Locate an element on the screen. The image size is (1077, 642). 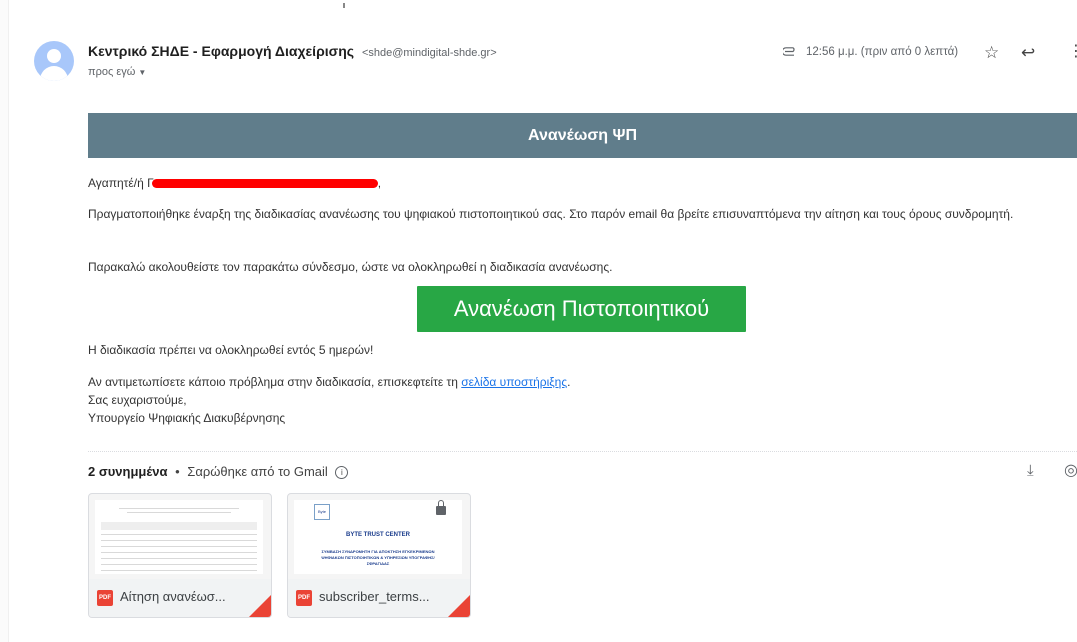
byte-logo-icon: Byte is located at coordinates (322, 512).